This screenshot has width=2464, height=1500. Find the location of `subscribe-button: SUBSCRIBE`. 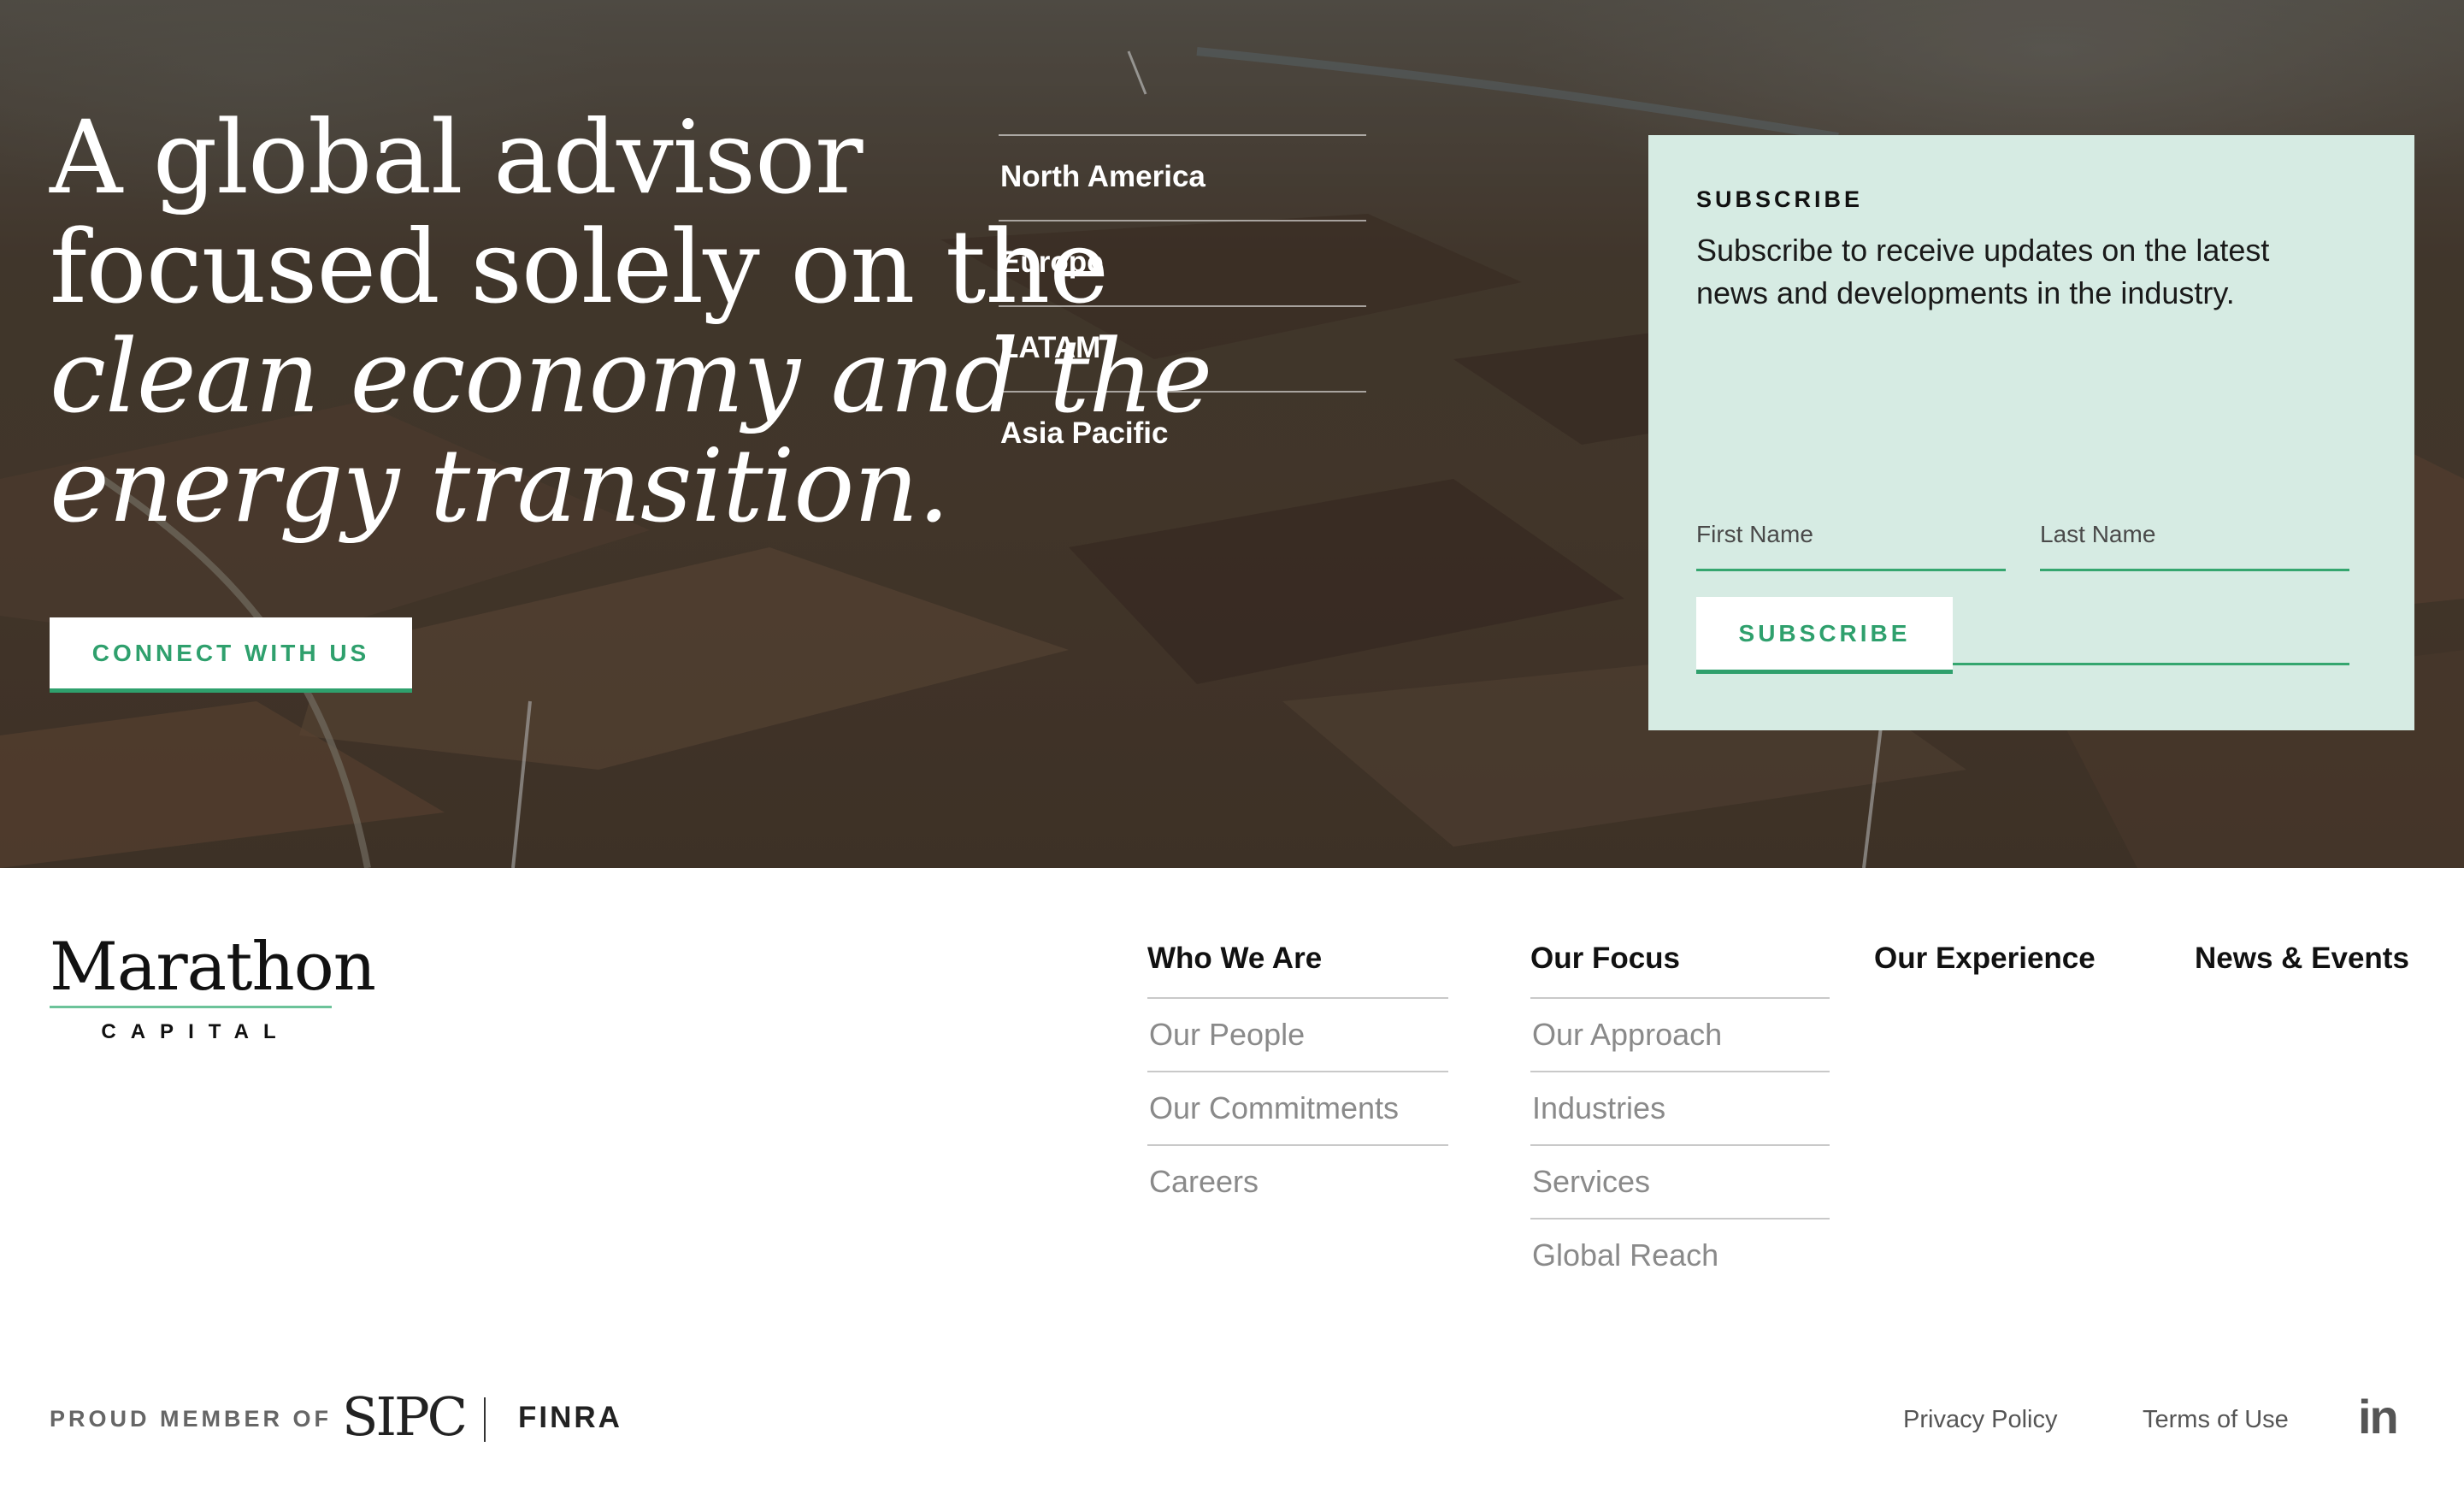

subscribe-button: SUBSCRIBE is located at coordinates (1825, 635).